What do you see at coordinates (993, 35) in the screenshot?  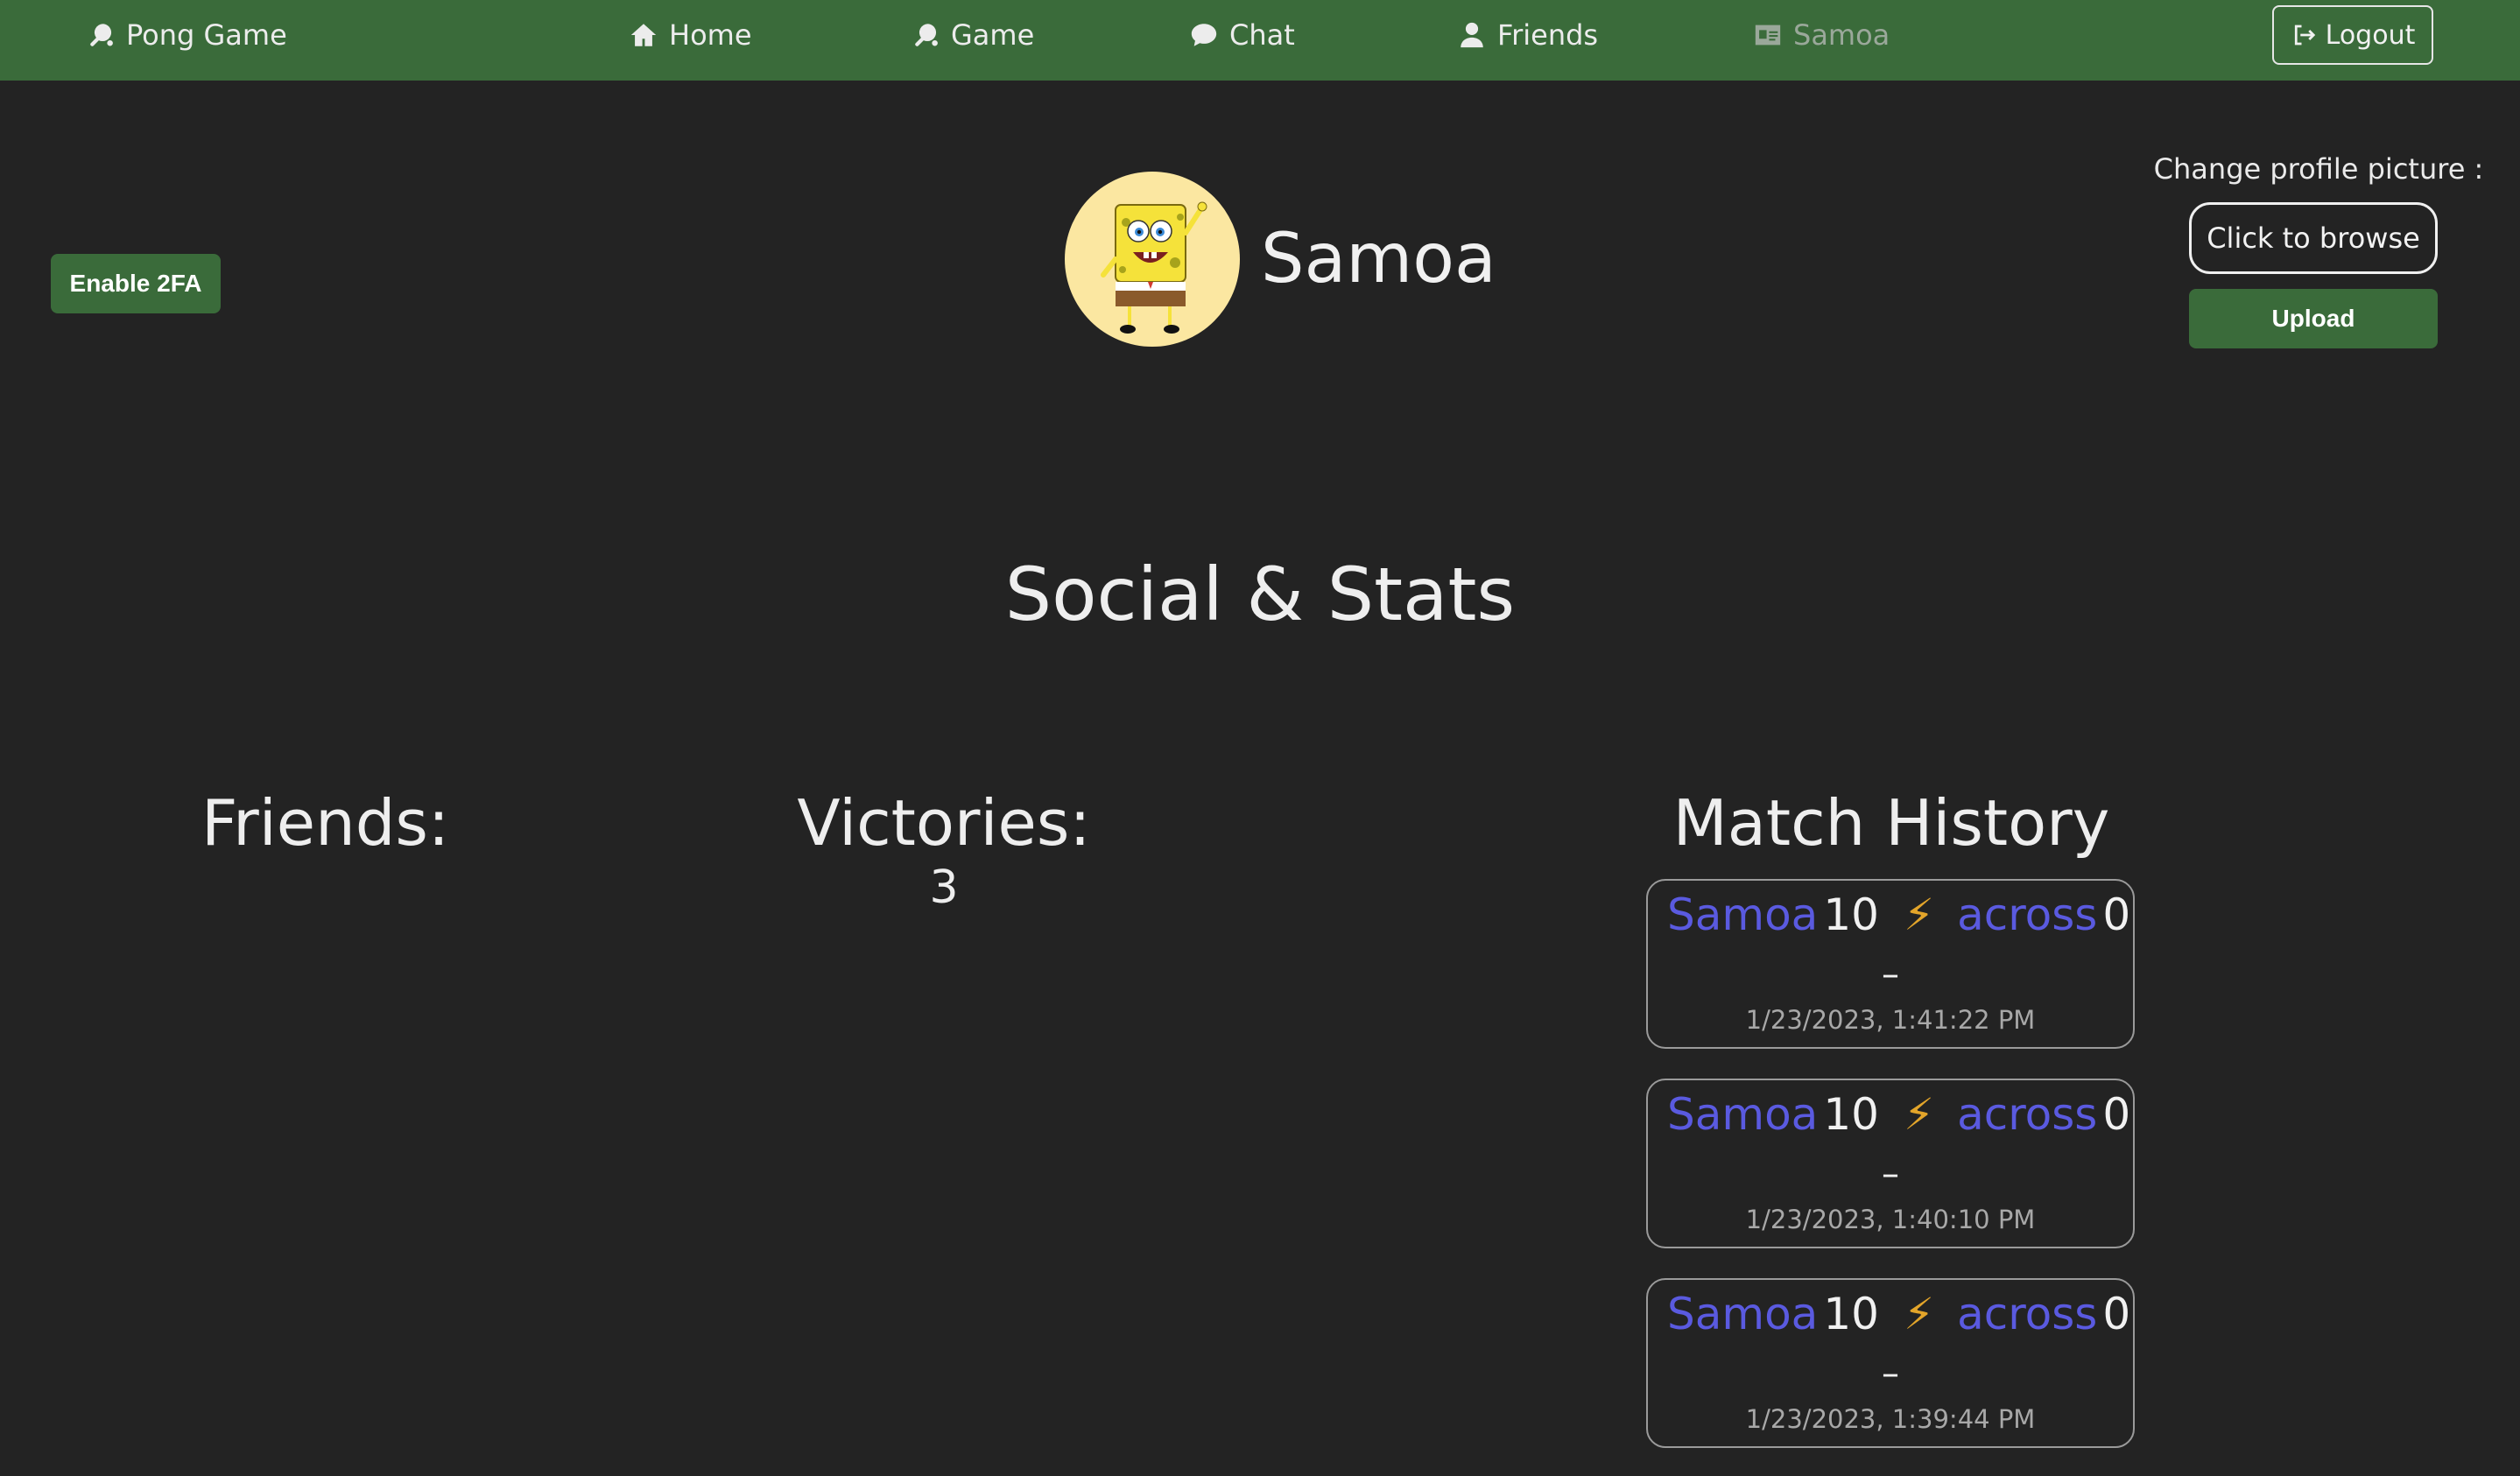 I see `nav-game-label: Game` at bounding box center [993, 35].